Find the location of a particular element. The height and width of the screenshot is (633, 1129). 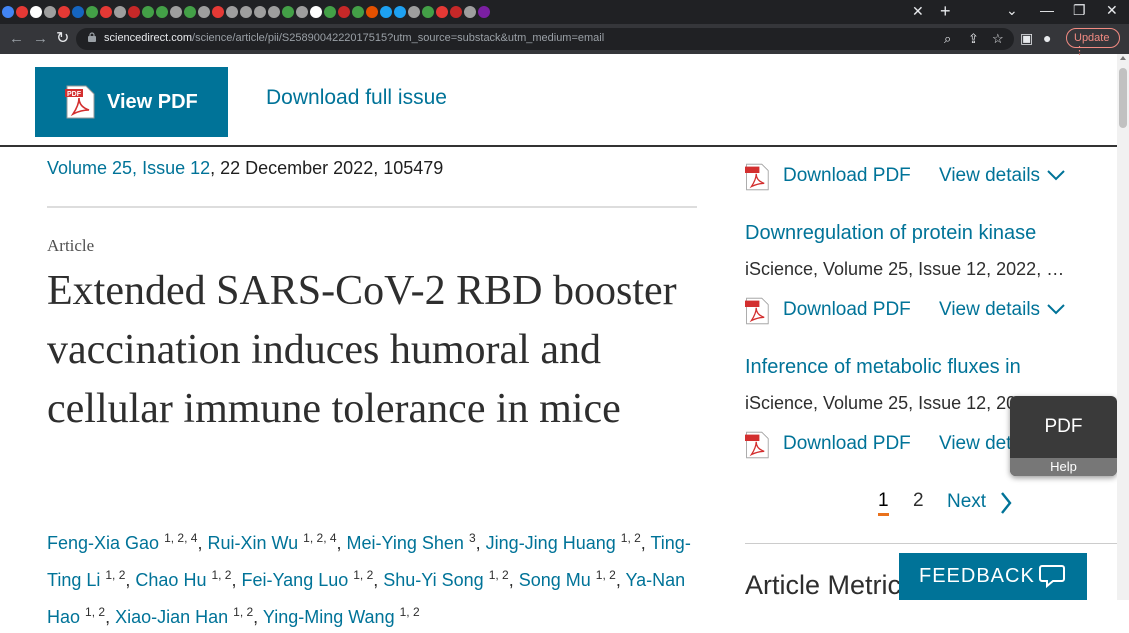

svg-text: PDF is located at coordinates (74, 94).